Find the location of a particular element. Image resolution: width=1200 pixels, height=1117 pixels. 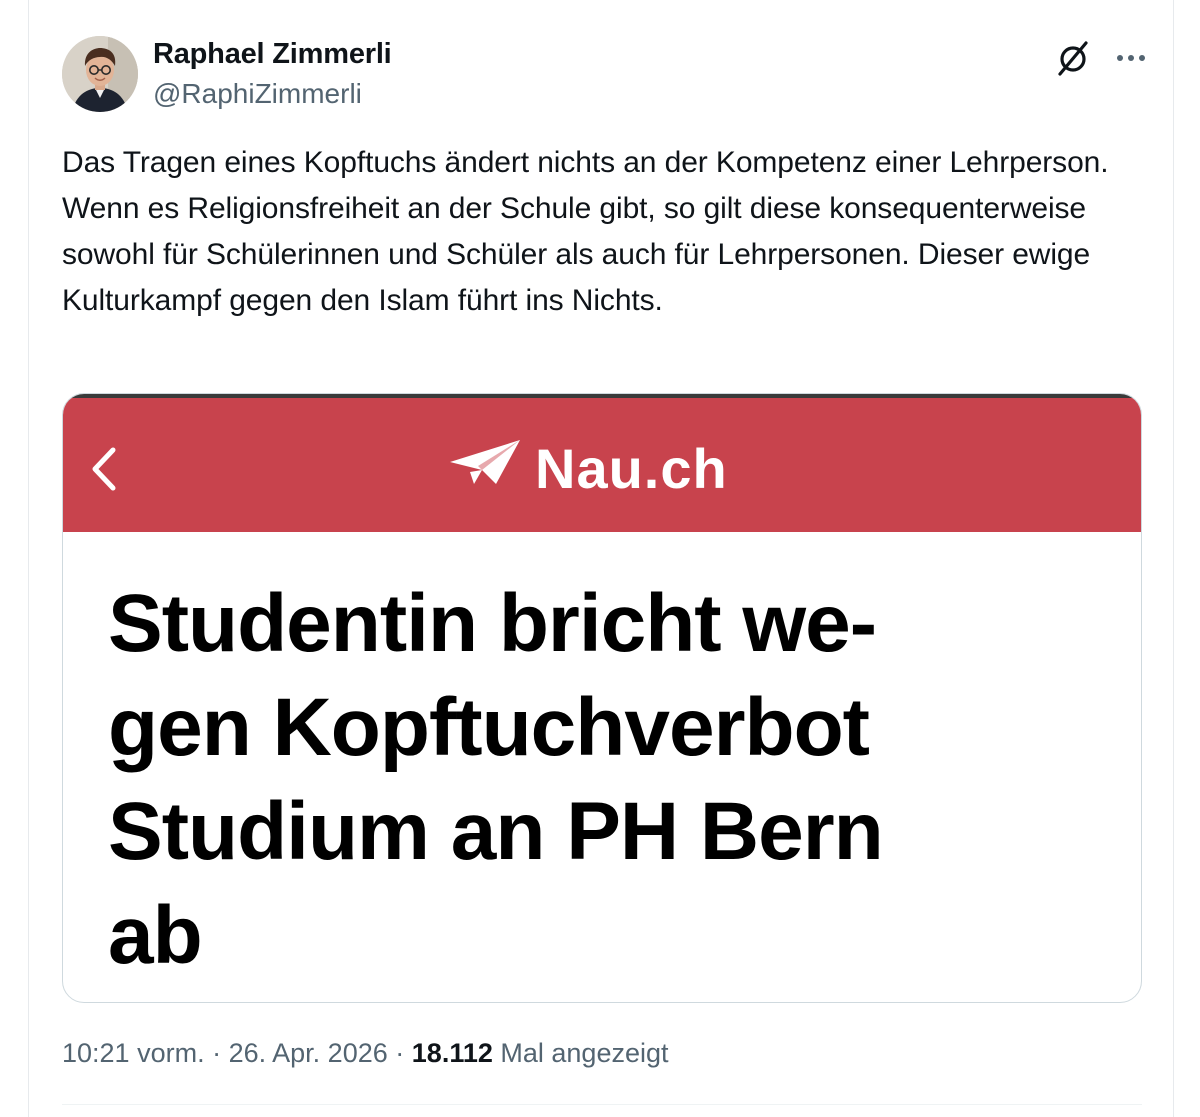

author-name: Raphael Zimmerli is located at coordinates (272, 54).